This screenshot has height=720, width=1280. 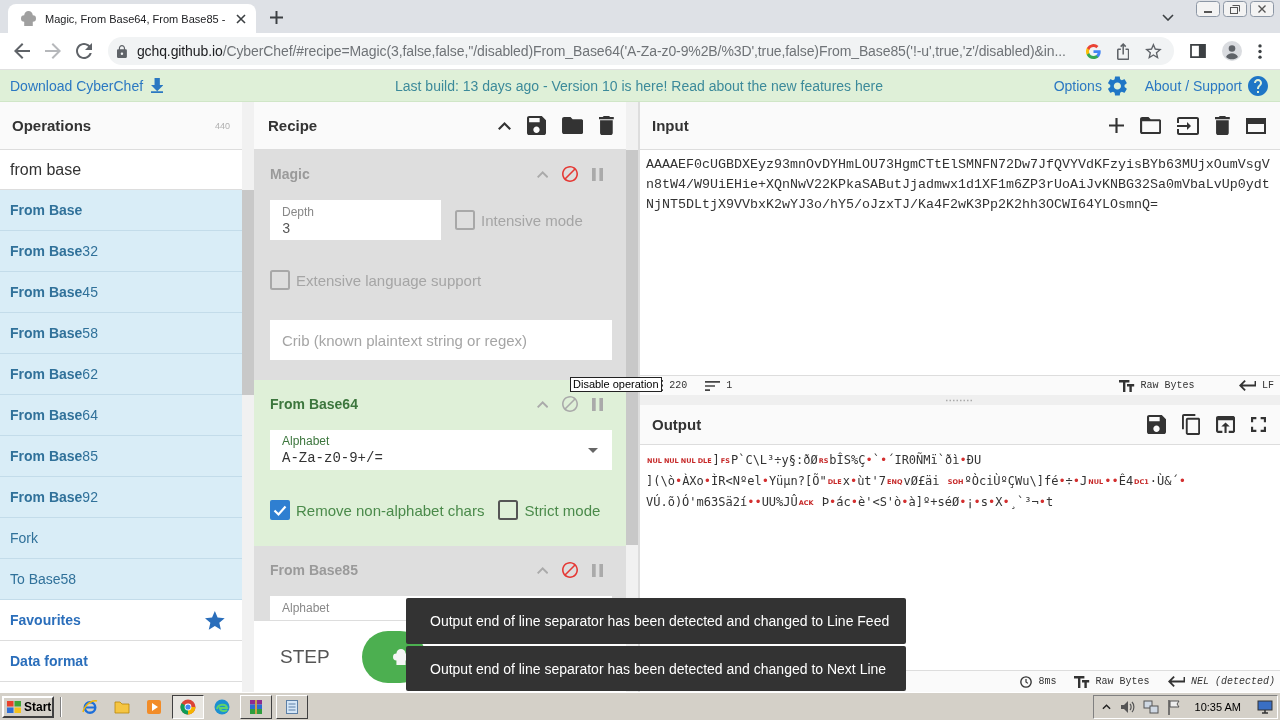 What do you see at coordinates (1193, 85) in the screenshot?
I see `about-link: About / Support` at bounding box center [1193, 85].